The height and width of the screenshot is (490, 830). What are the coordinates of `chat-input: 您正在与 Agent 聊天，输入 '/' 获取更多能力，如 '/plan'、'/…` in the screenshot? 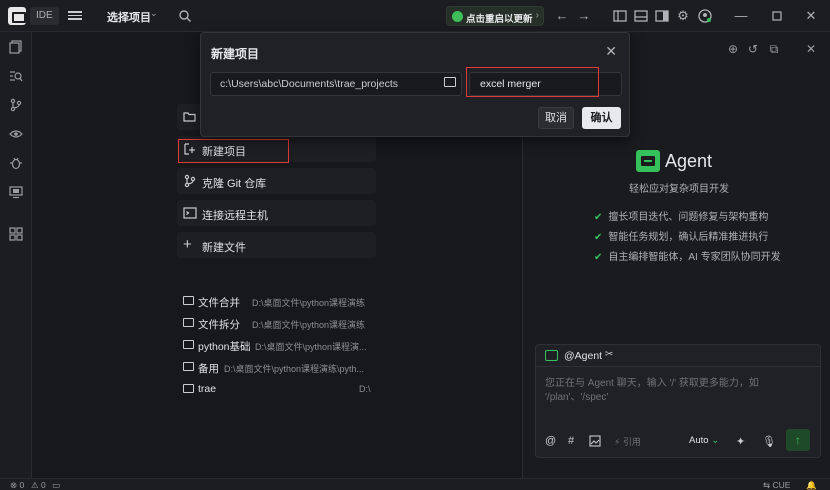 It's located at (679, 391).